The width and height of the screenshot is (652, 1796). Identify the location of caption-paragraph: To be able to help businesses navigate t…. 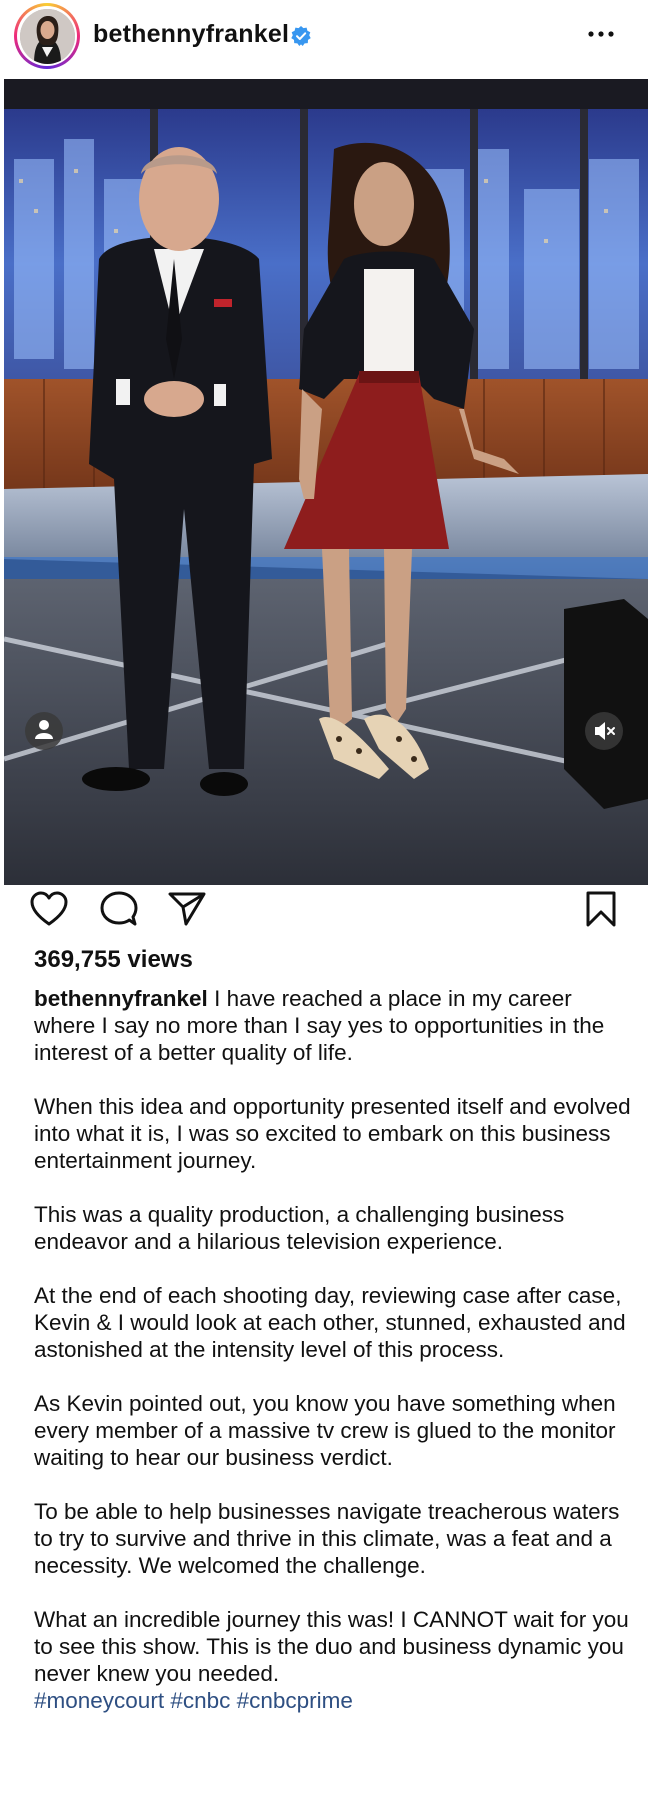
(327, 1538).